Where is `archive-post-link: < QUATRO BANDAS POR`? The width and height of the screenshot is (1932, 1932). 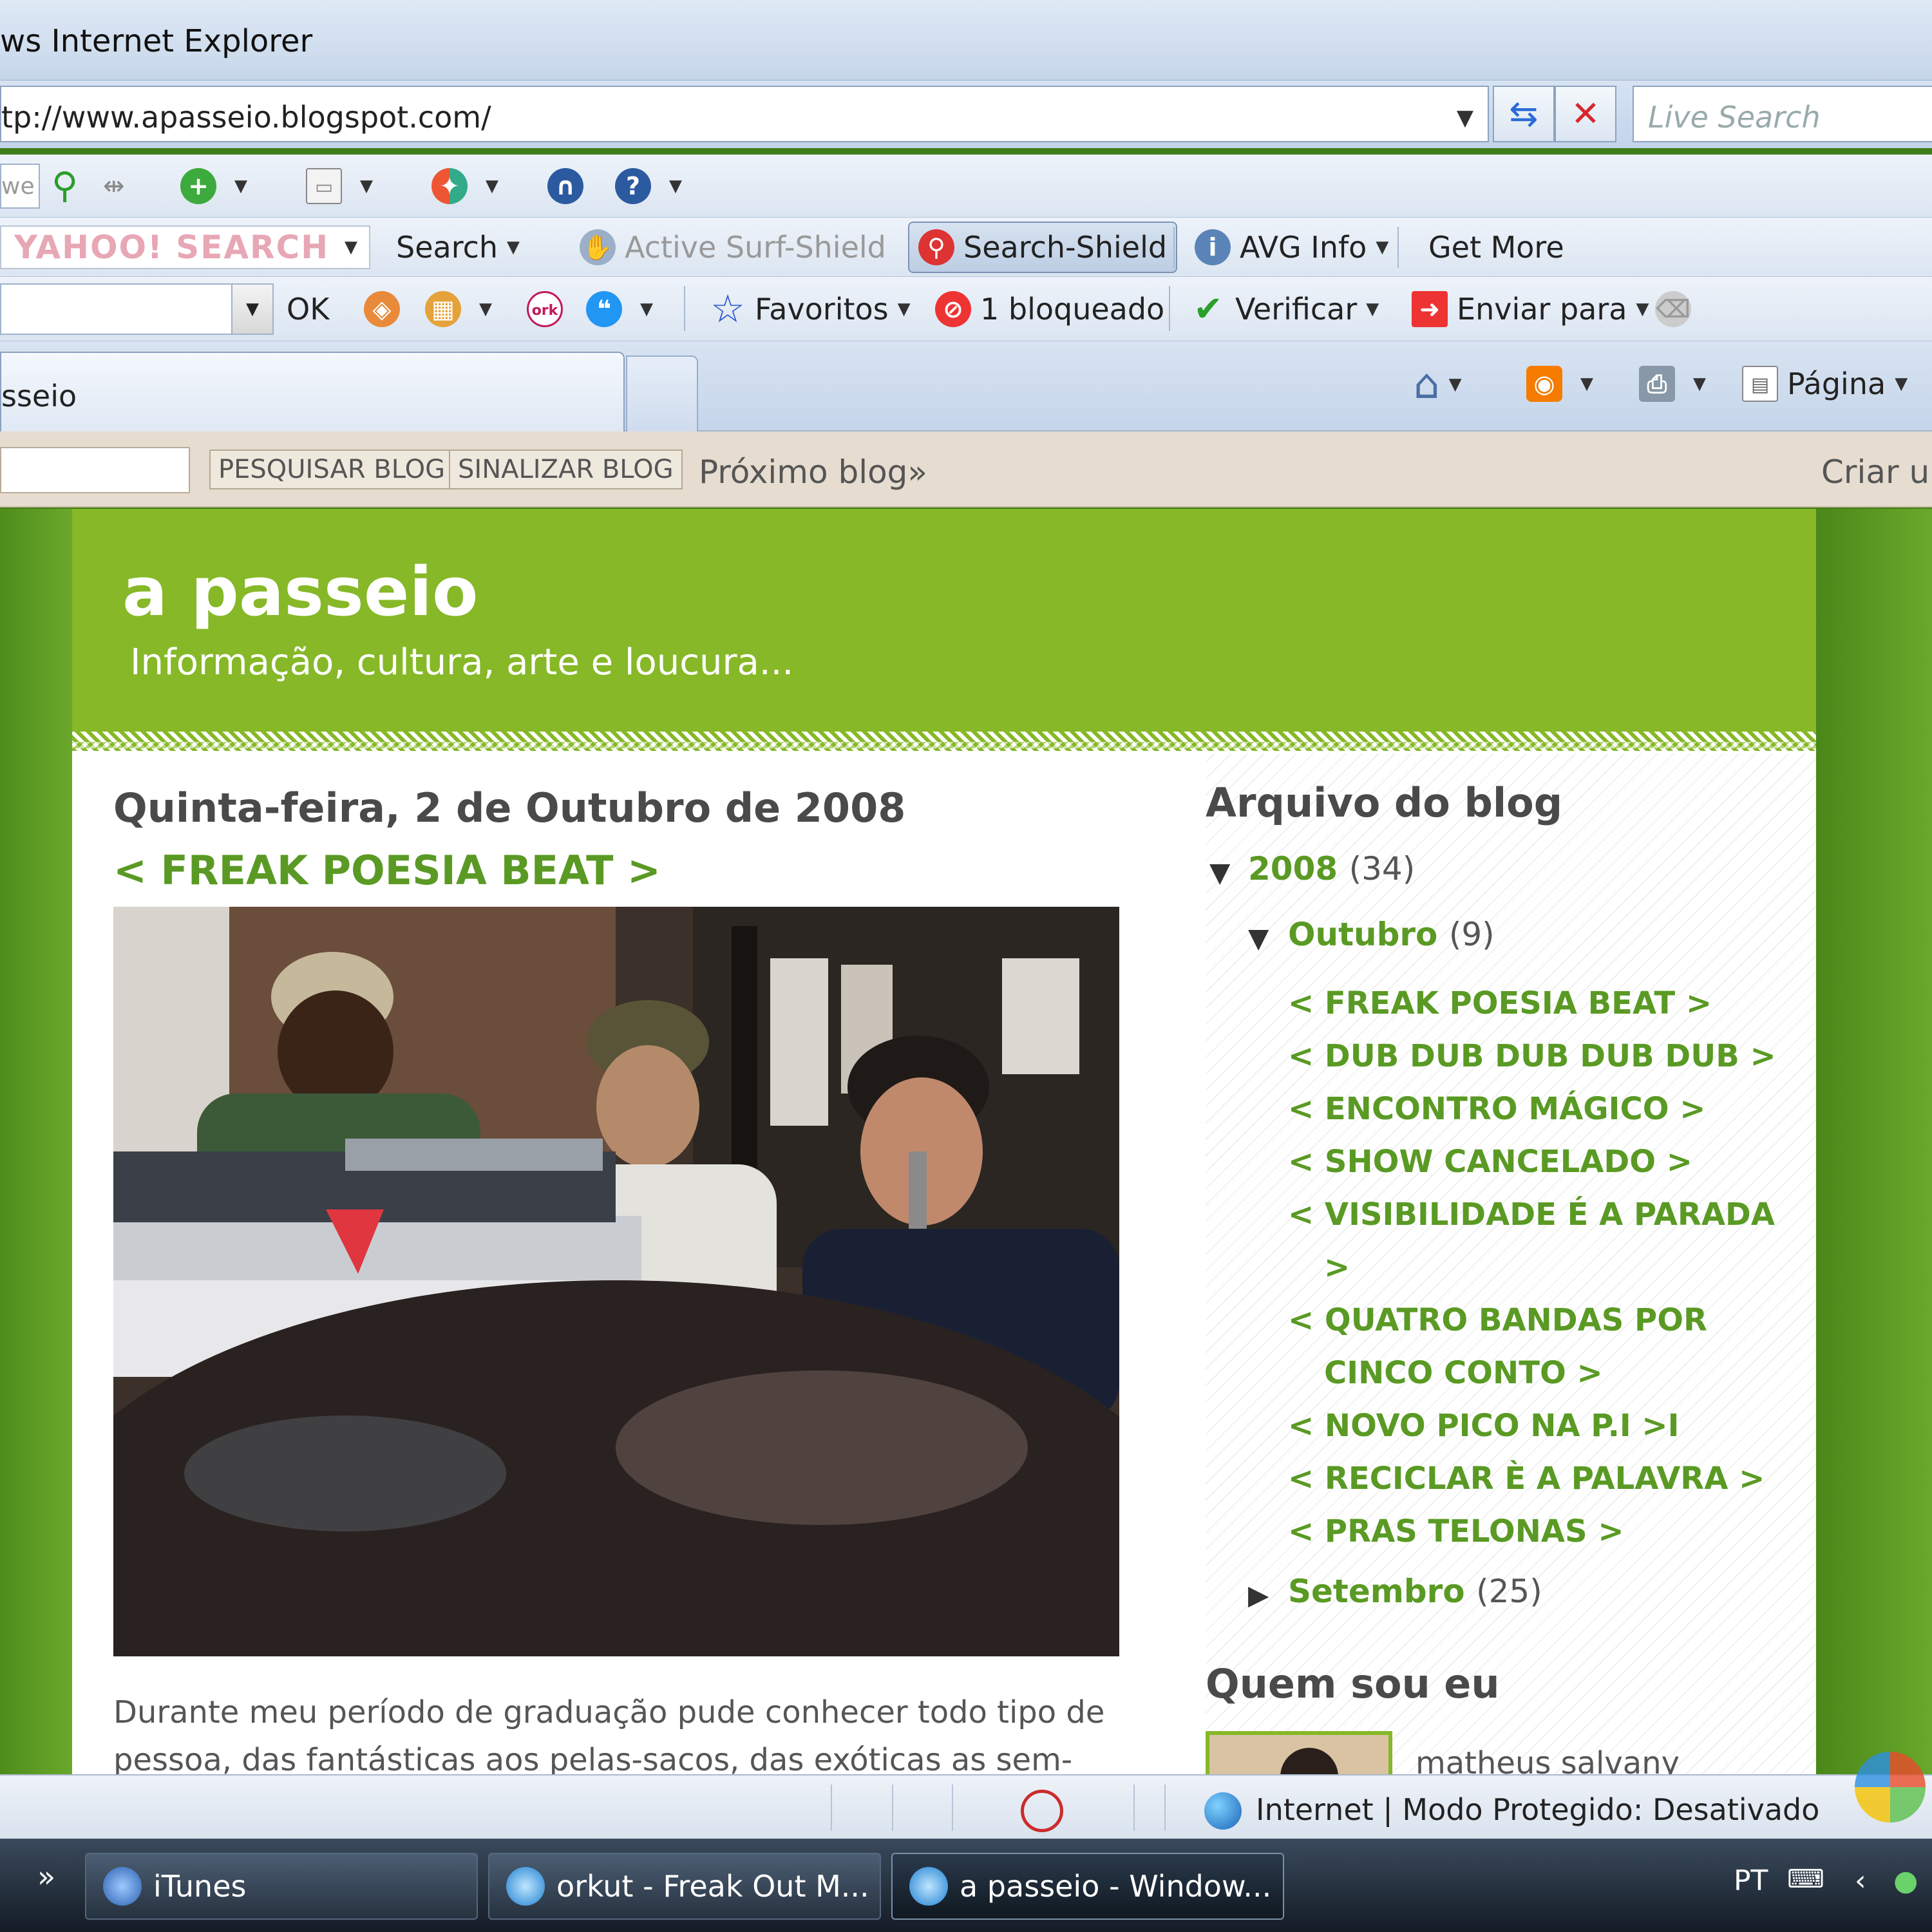 archive-post-link: < QUATRO BANDAS POR is located at coordinates (1498, 1320).